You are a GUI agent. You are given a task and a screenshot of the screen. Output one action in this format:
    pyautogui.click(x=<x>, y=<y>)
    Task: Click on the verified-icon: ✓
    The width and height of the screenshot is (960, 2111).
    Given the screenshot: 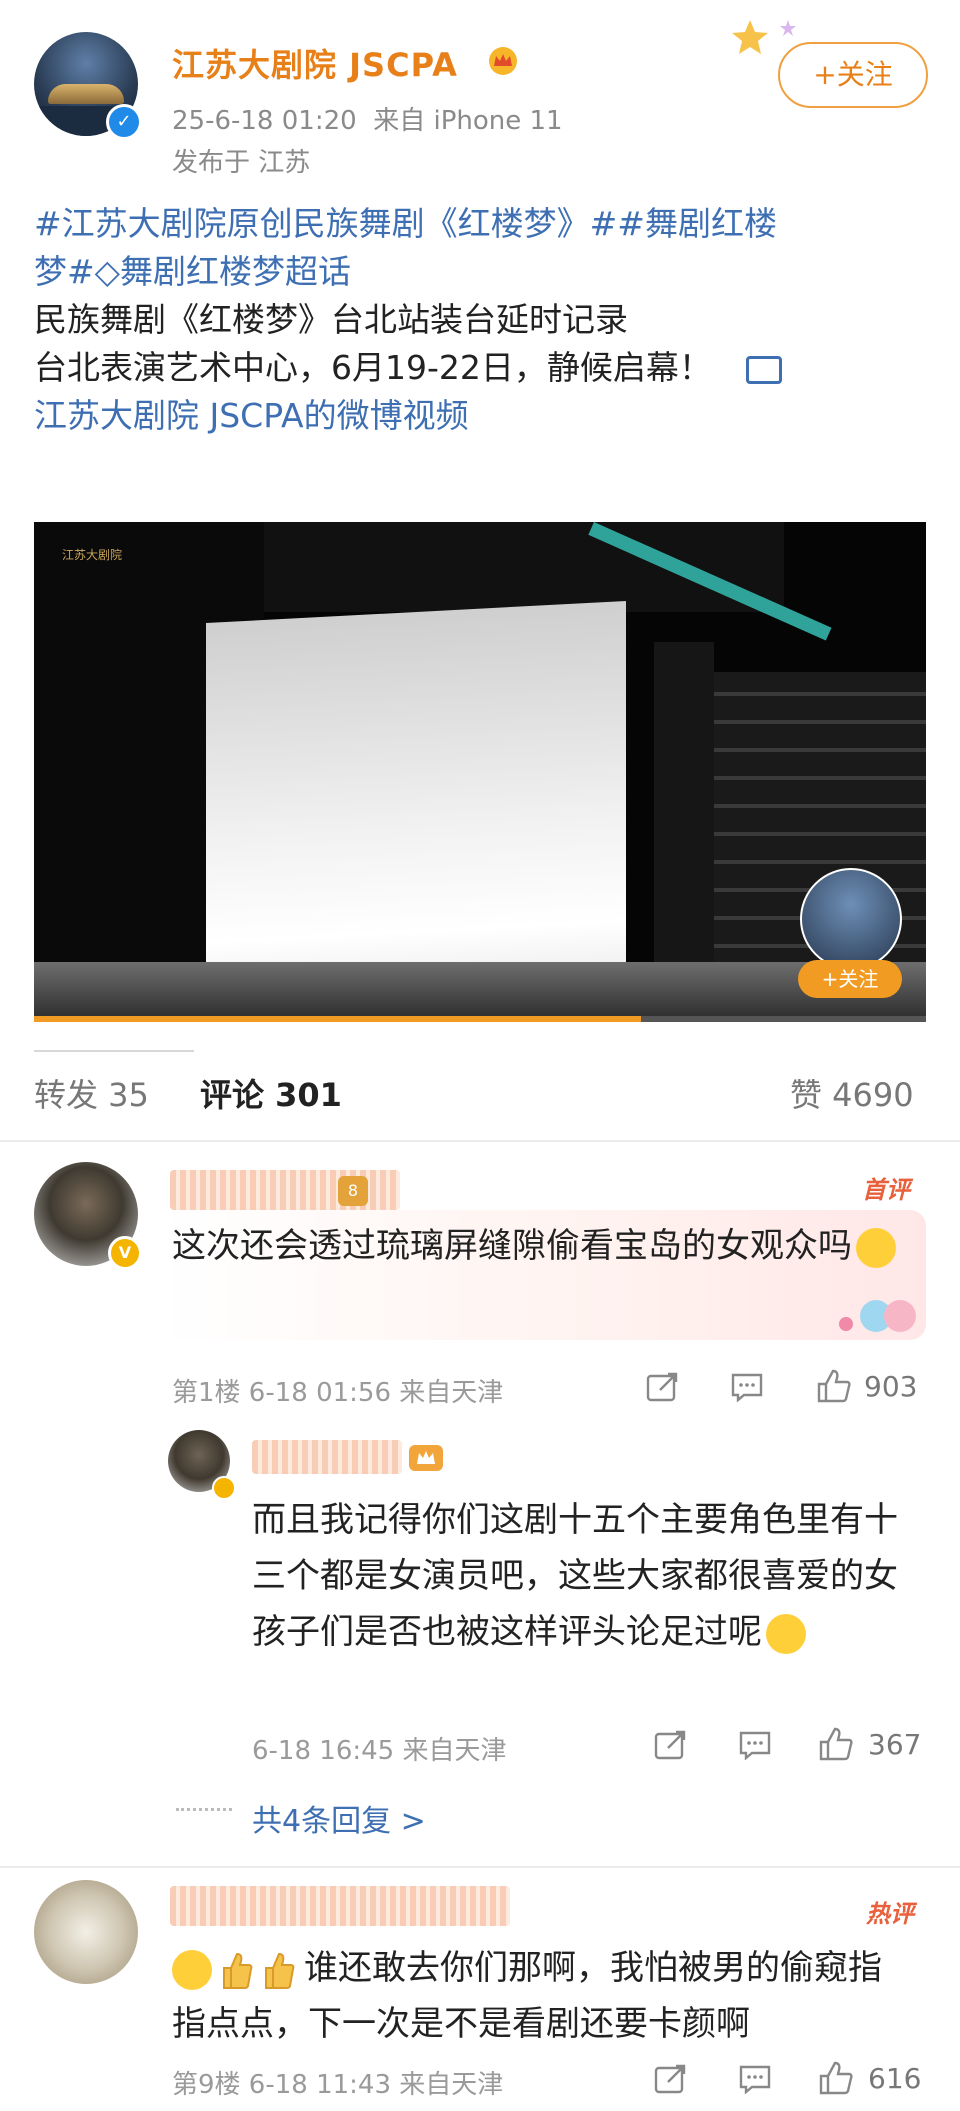 What is the action you would take?
    pyautogui.click(x=124, y=122)
    